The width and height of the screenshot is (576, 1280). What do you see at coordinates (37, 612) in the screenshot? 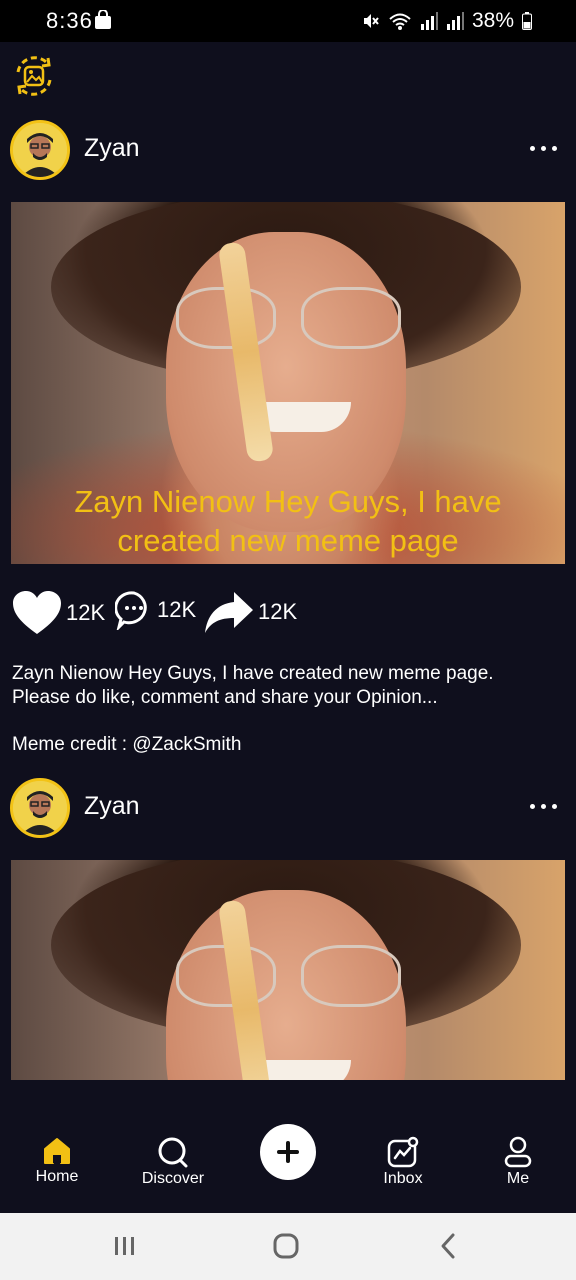
I see `heart-icon` at bounding box center [37, 612].